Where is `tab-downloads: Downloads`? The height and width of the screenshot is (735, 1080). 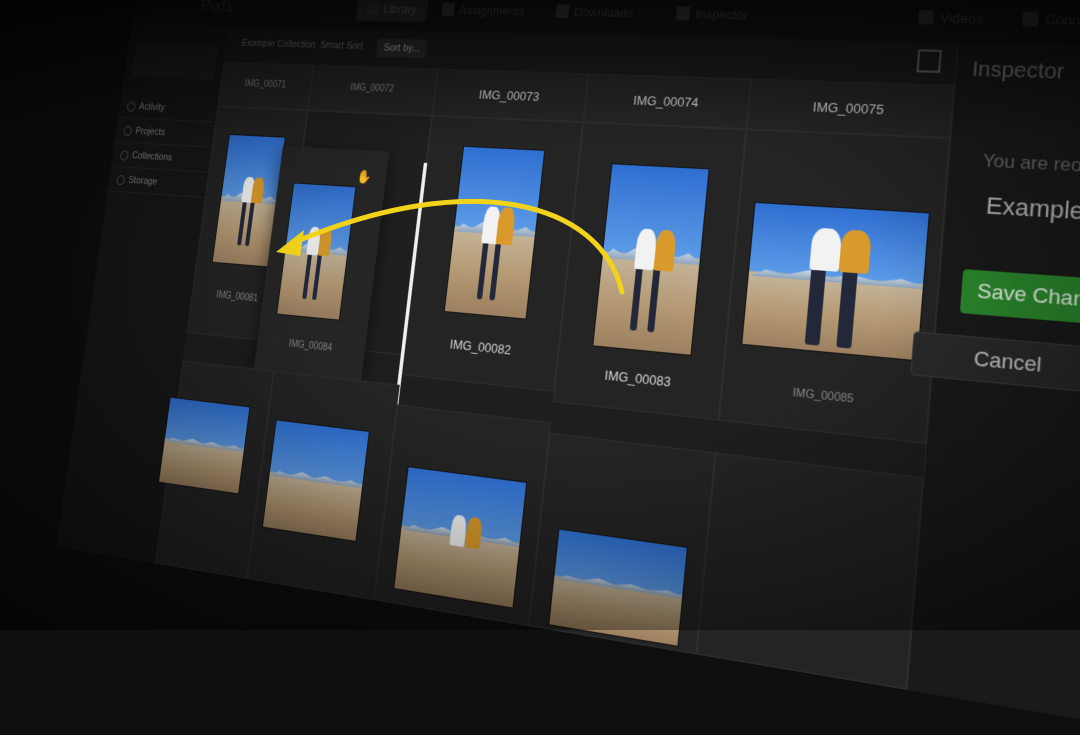 tab-downloads: Downloads is located at coordinates (595, 13).